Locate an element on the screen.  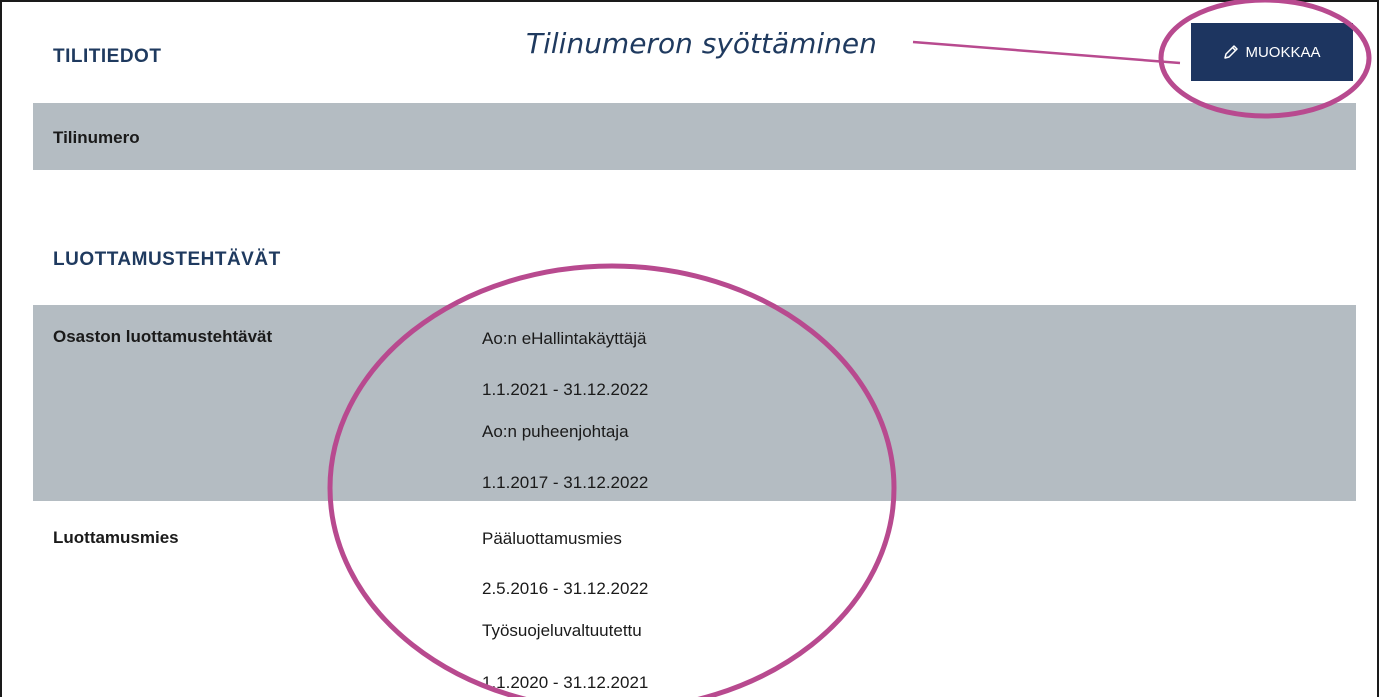
account-number-row: Tilinumero is located at coordinates (694, 136).